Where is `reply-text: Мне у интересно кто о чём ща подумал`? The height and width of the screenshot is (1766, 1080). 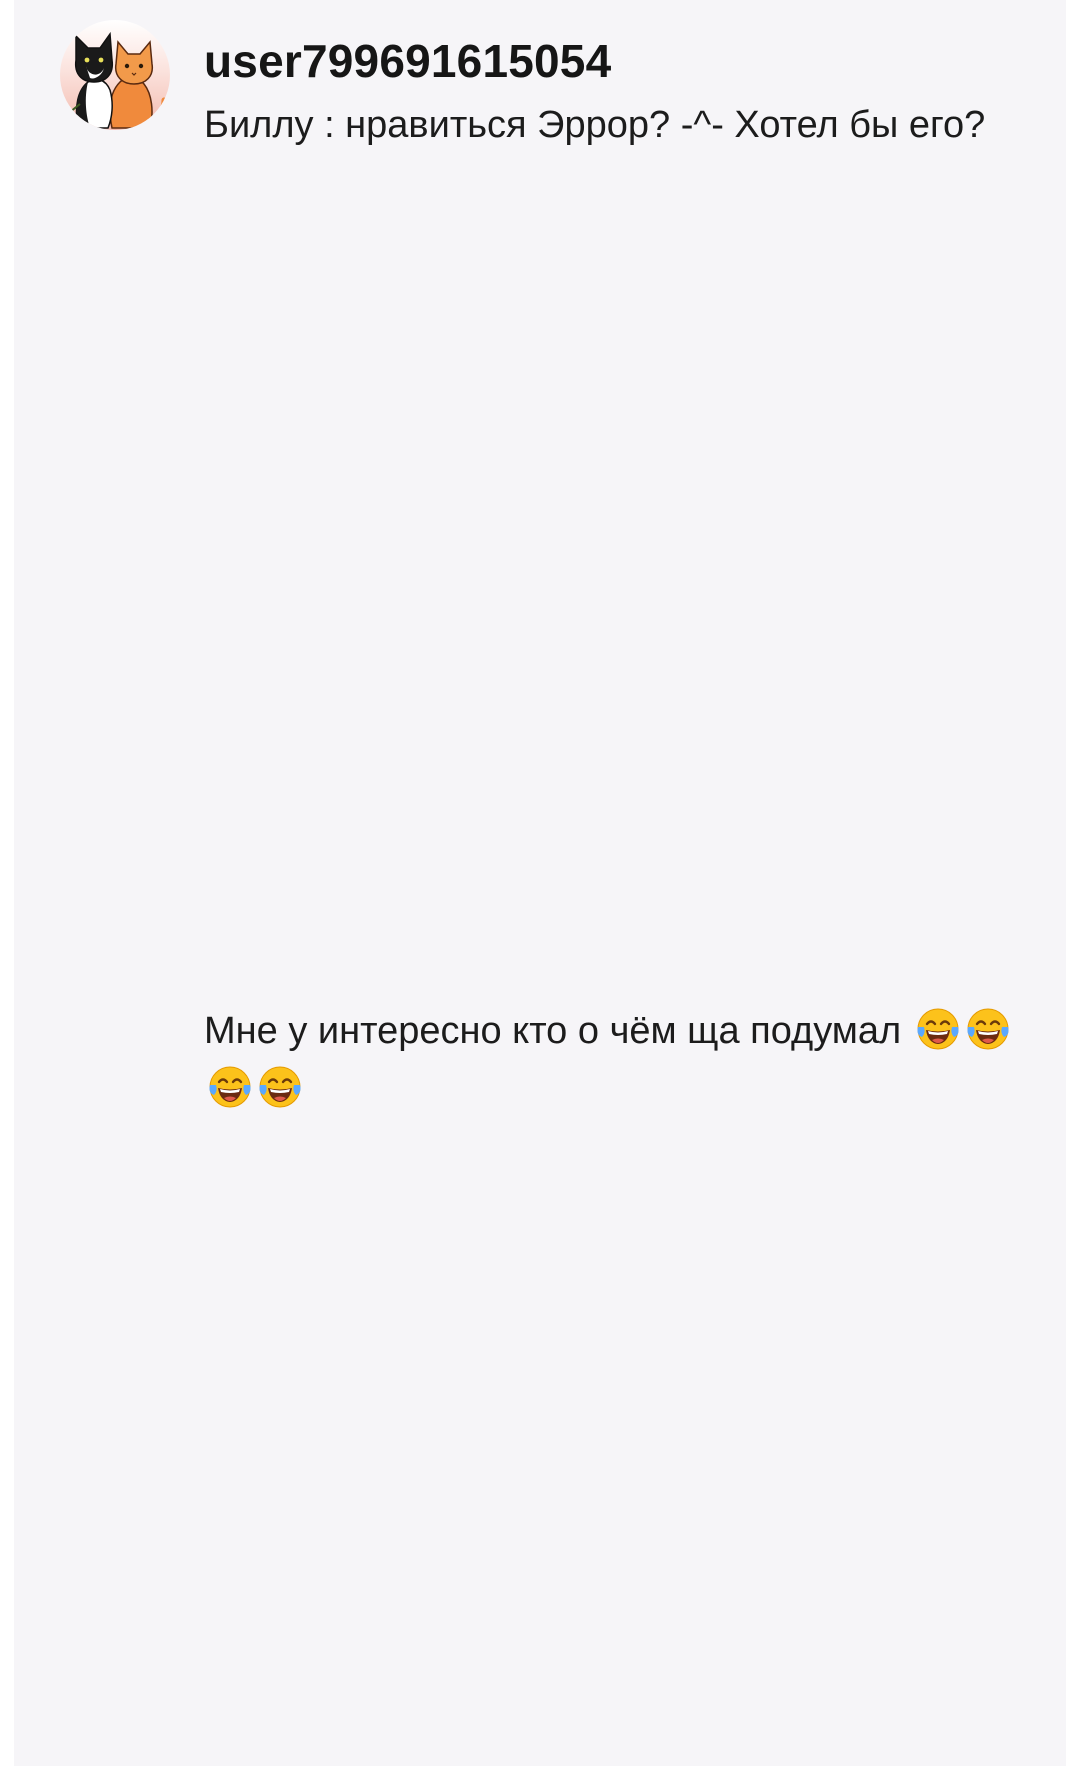
reply-text: Мне у интересно кто о чём ща подумал is located at coordinates (629, 1060).